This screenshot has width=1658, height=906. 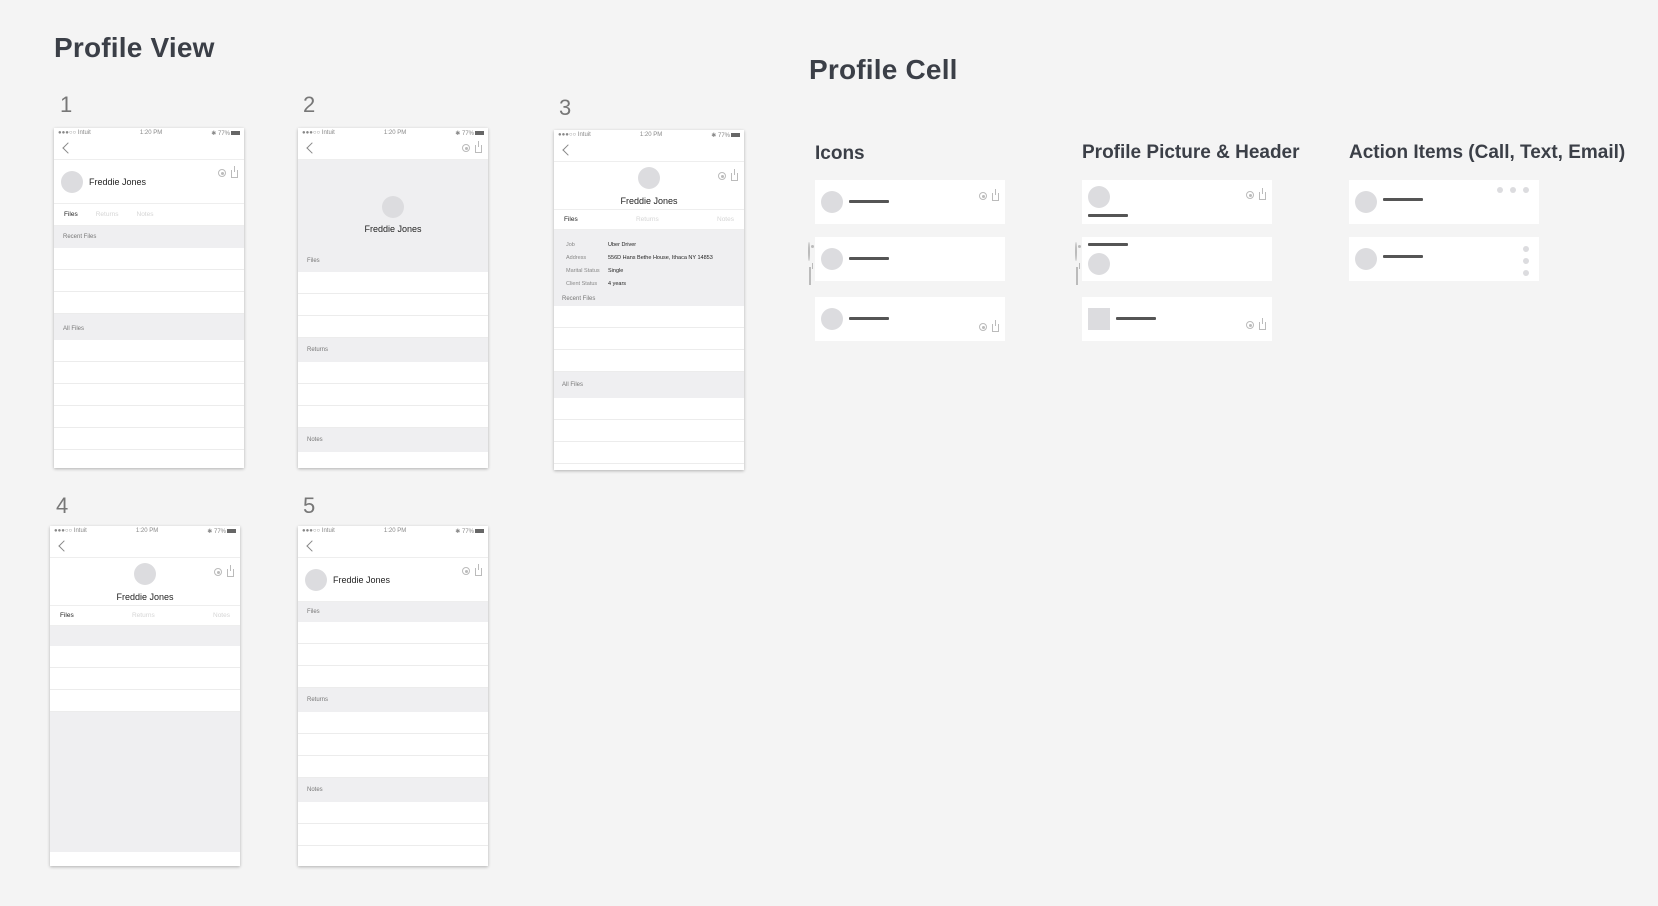 I want to click on time-text: 1:20 PM, so click(x=395, y=133).